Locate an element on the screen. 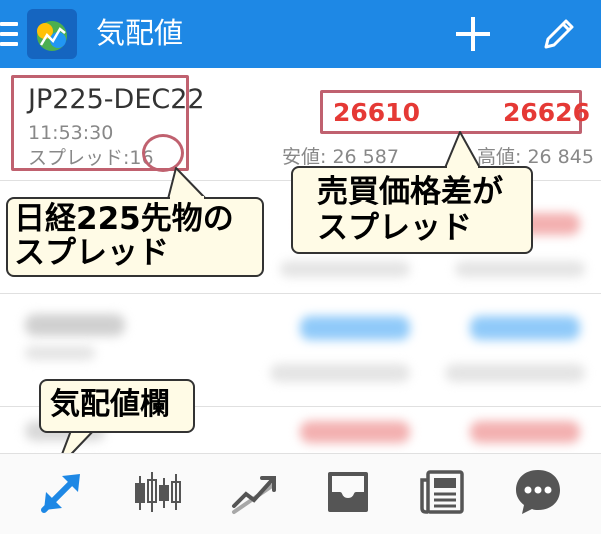 Image resolution: width=601 pixels, height=534 pixels. ask-price: 26626 is located at coordinates (546, 112).